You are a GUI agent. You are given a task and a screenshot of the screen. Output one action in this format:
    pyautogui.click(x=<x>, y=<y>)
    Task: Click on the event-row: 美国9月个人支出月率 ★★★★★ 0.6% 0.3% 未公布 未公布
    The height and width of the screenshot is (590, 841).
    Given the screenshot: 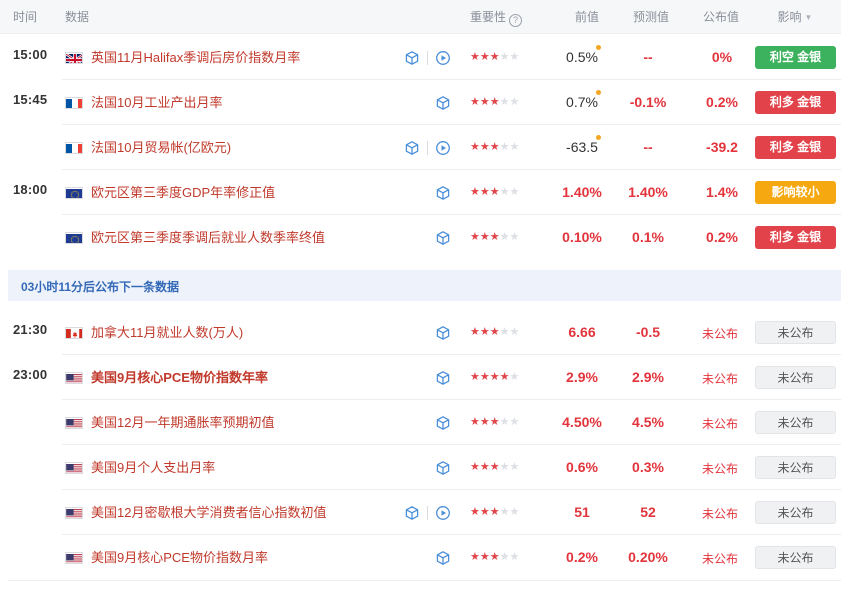 What is the action you would take?
    pyautogui.click(x=420, y=467)
    